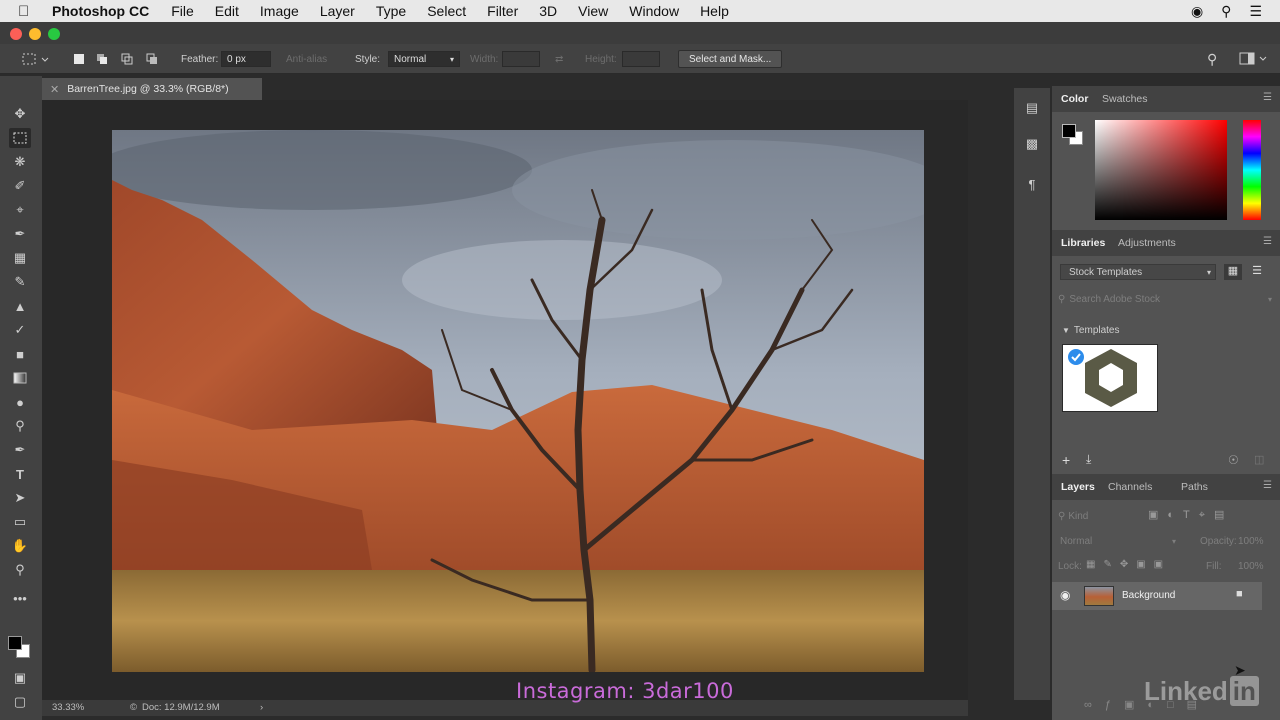 Image resolution: width=1280 pixels, height=720 pixels. Describe the element at coordinates (593, 11) in the screenshot. I see `menu-view: View` at that location.